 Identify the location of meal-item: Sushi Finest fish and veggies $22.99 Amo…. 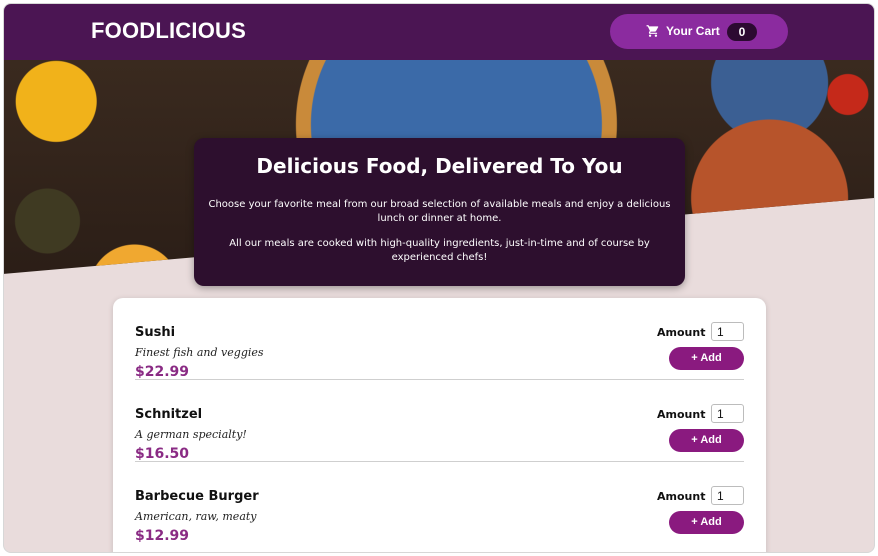
(439, 339).